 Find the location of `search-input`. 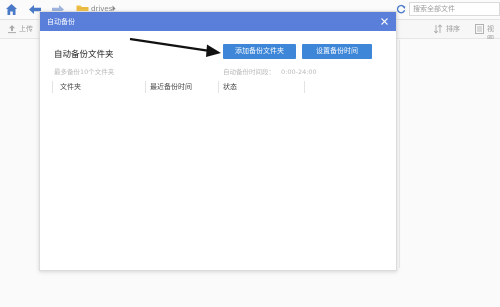

search-input is located at coordinates (454, 9).